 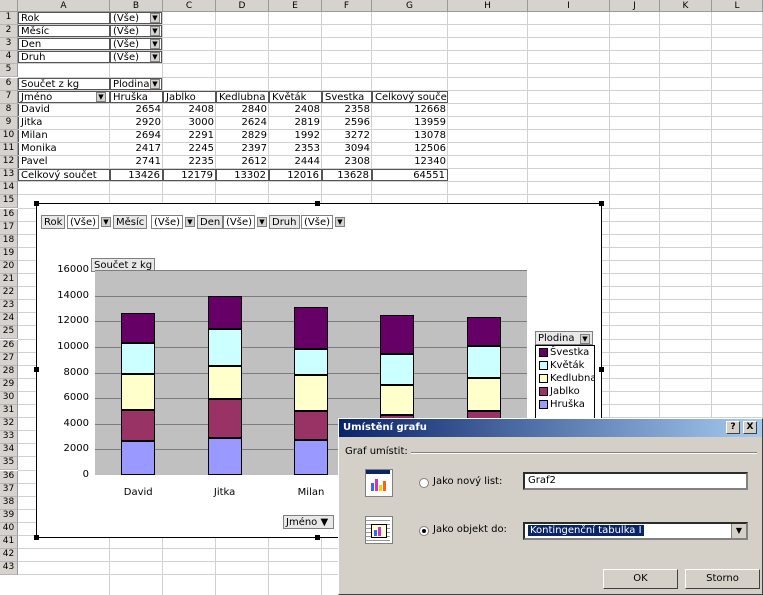 I want to click on column-header: F, so click(x=347, y=6).